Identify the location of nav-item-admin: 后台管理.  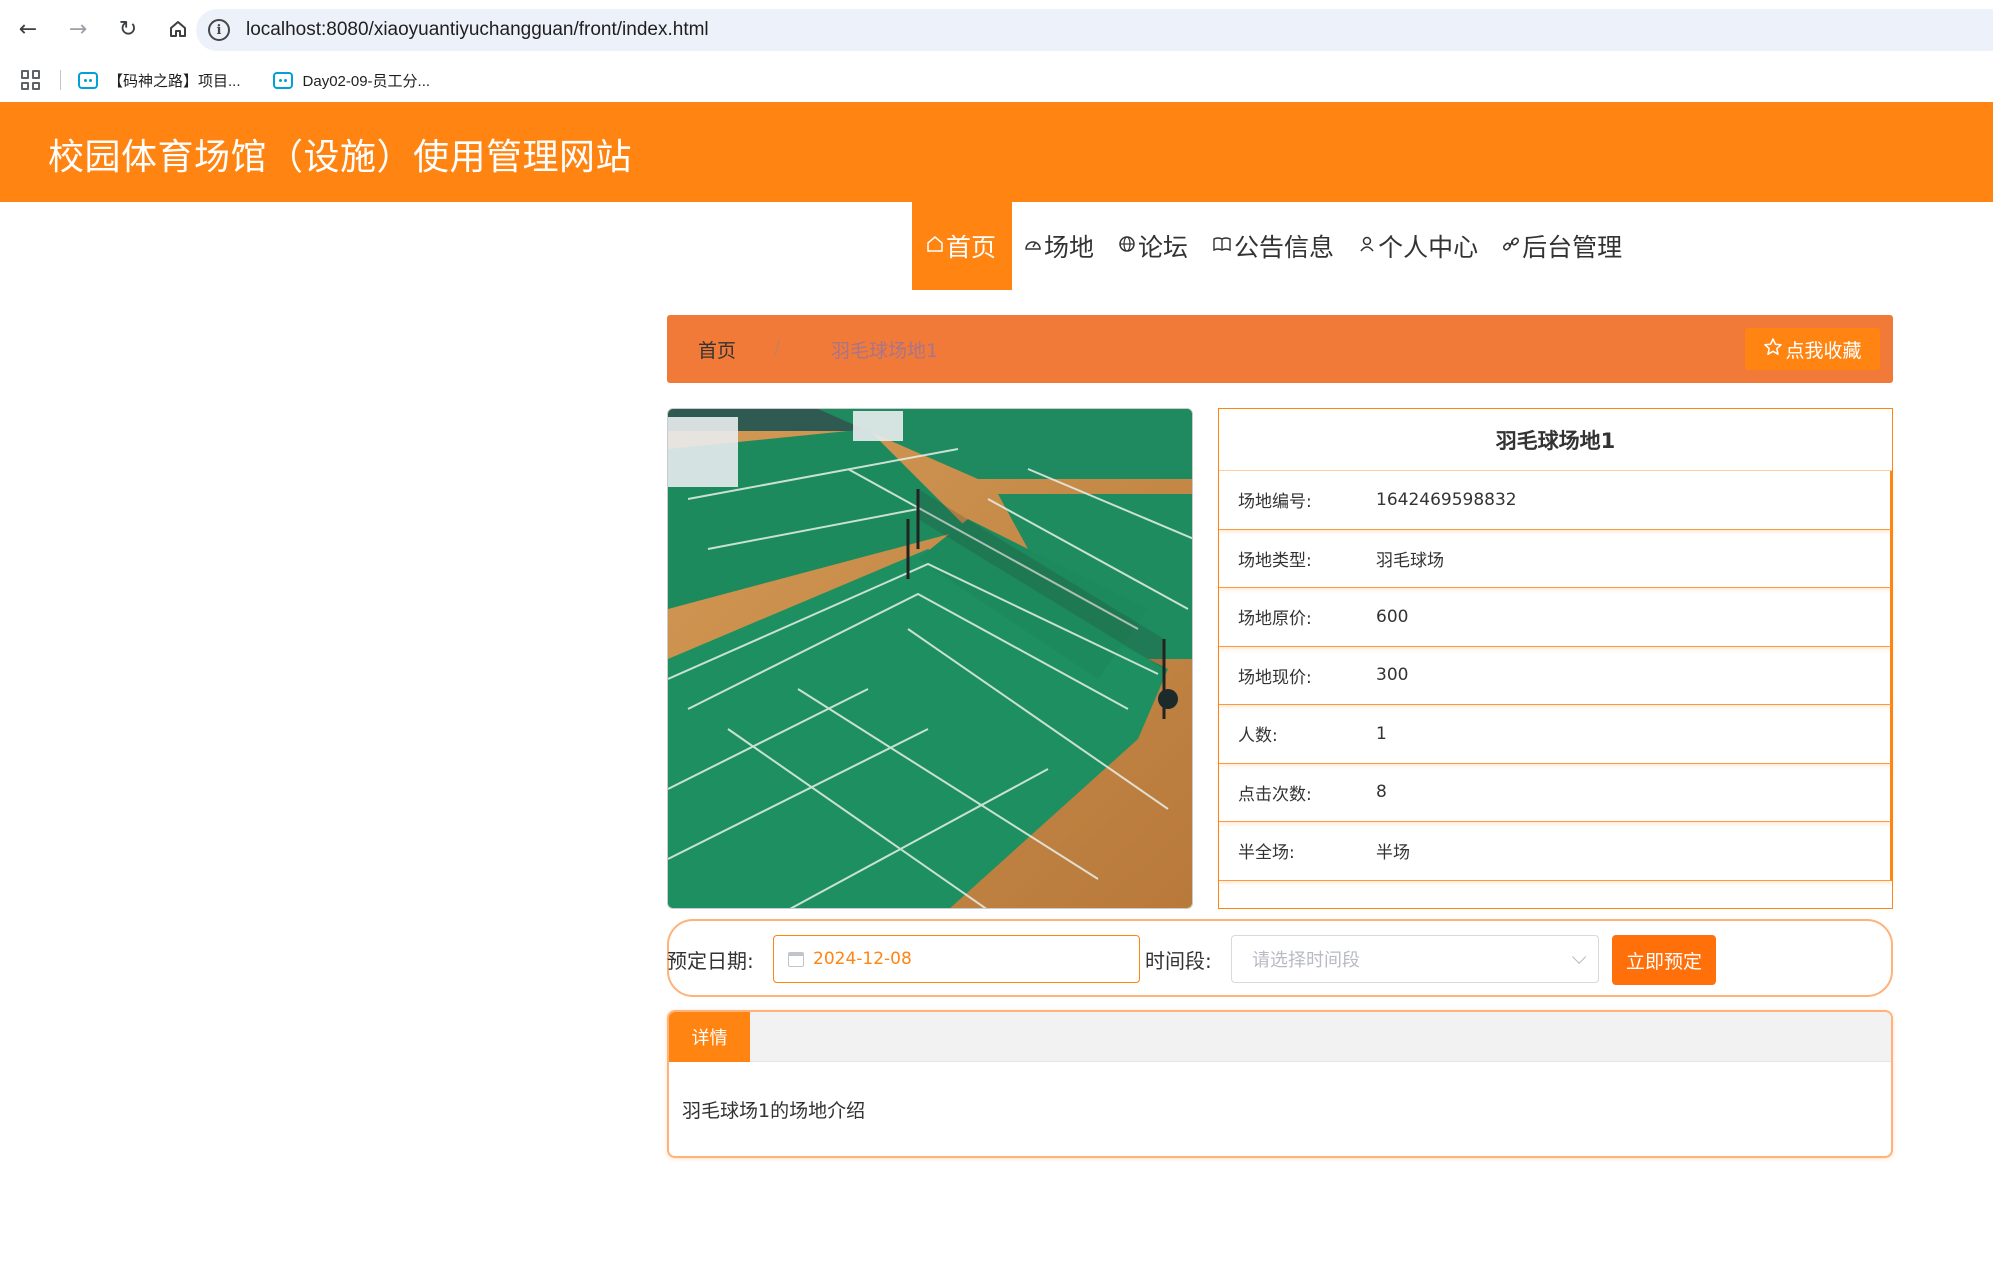
(1562, 246).